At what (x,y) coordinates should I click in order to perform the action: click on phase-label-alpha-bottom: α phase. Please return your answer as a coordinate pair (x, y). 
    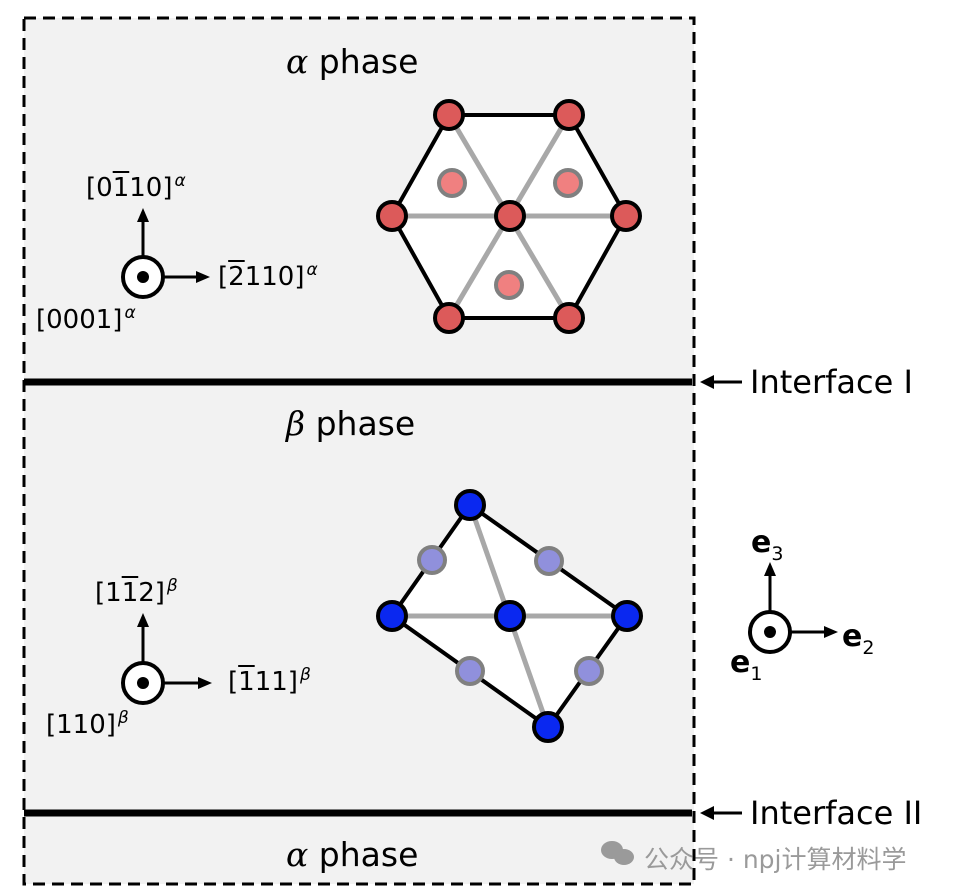
    Looking at the image, I should click on (352, 854).